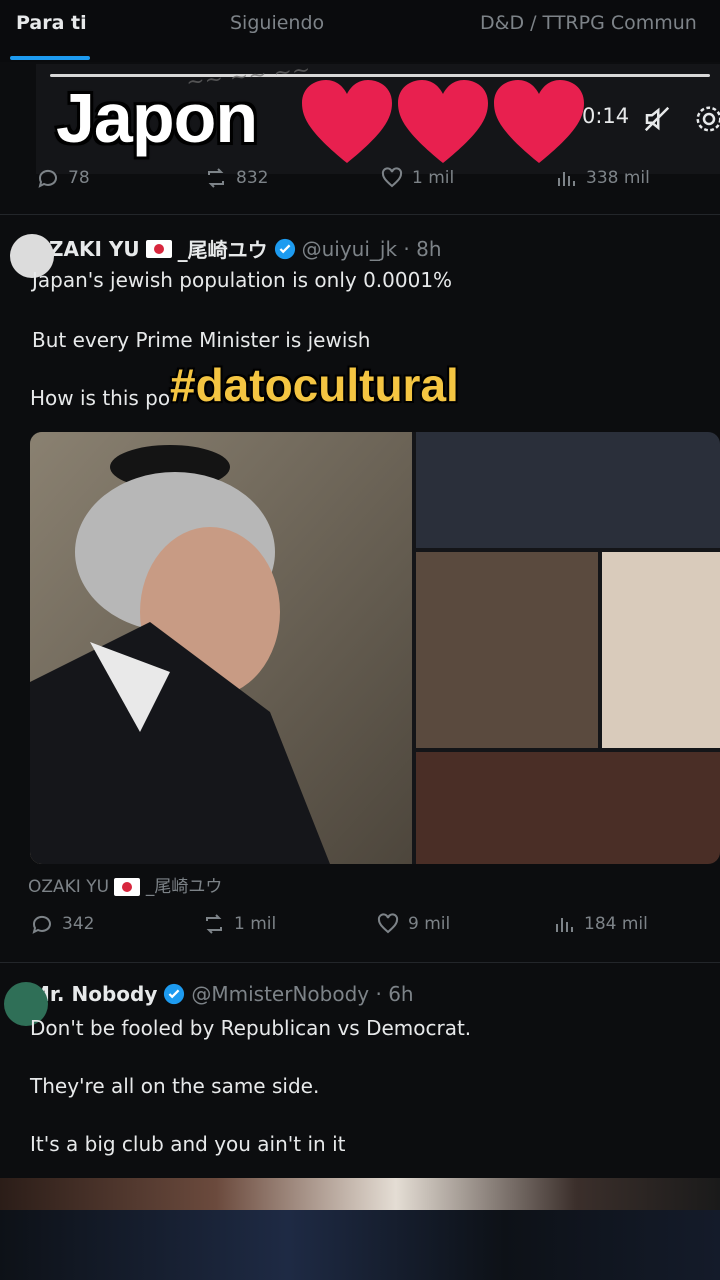  What do you see at coordinates (252, 178) in the screenshot?
I see `repost-count: 832` at bounding box center [252, 178].